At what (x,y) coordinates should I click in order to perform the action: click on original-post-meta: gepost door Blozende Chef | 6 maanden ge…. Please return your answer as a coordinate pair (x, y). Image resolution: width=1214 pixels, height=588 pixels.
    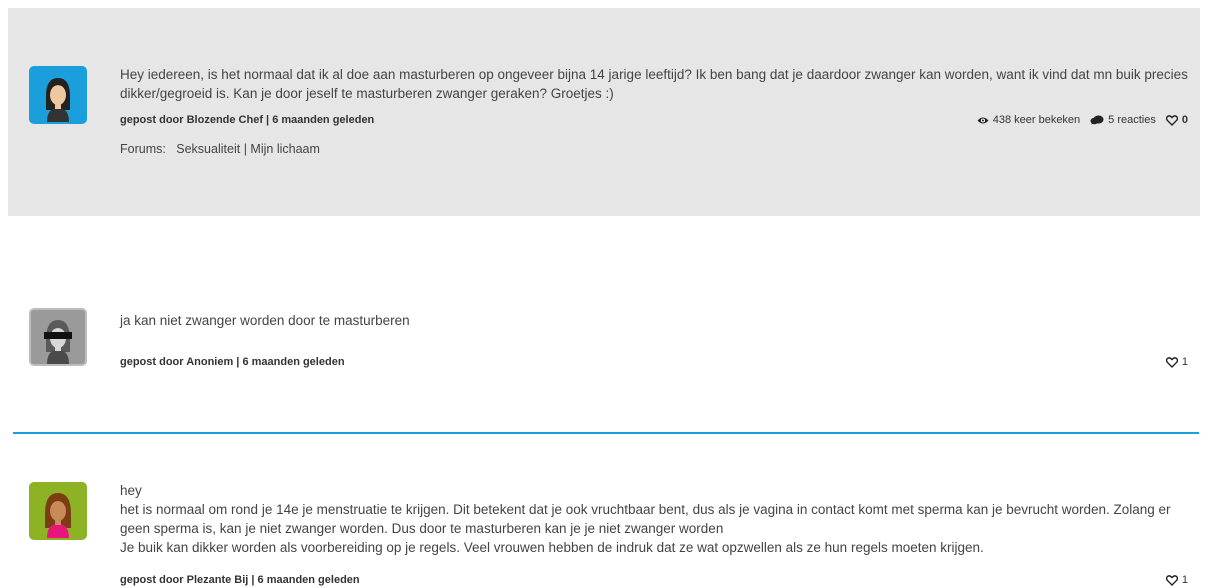
    Looking at the image, I should click on (247, 120).